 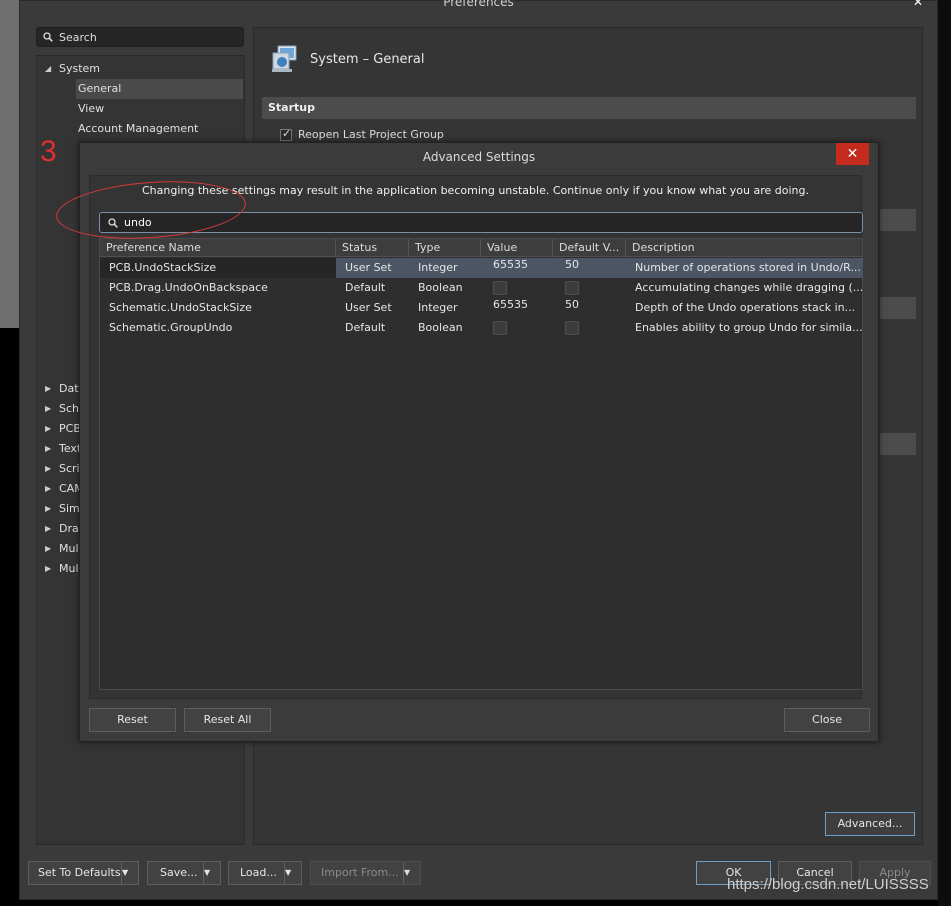 I want to click on column-header-name: Preference Name, so click(x=218, y=248).